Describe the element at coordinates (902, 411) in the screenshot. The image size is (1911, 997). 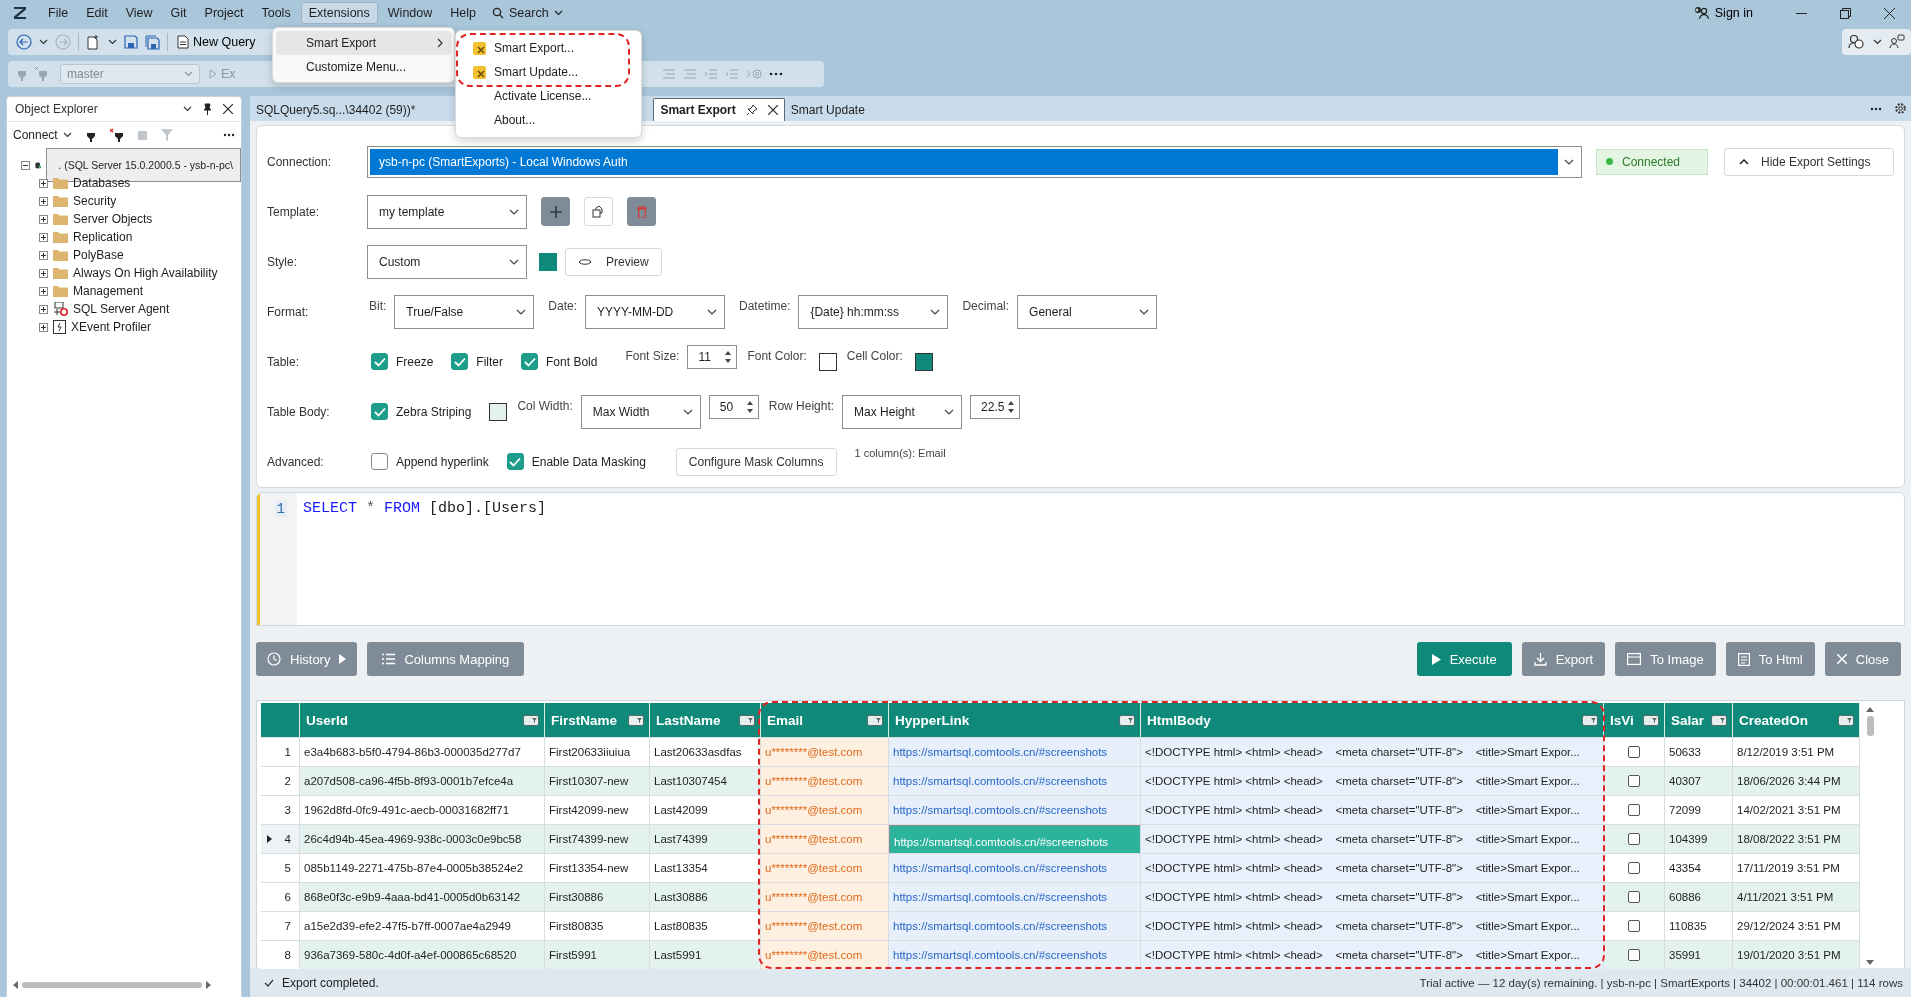
I see `height-mode-dropdown: Max Height` at that location.